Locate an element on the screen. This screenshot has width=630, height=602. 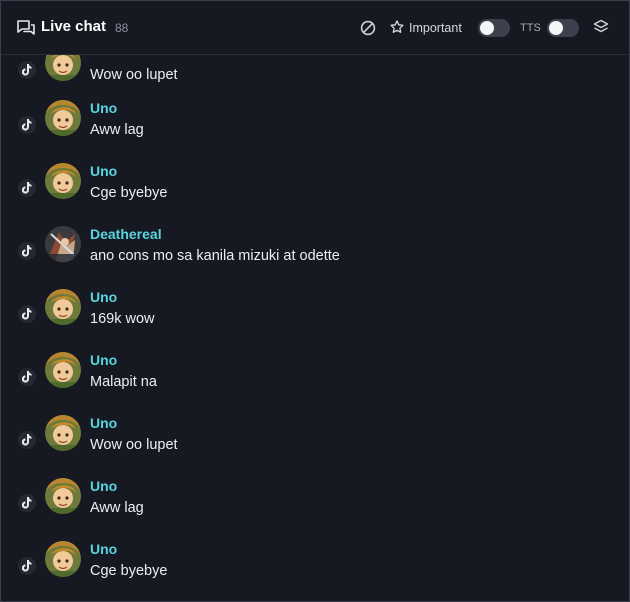
message-text: ano cons mo sa kanila mizuki at odette is located at coordinates (215, 256).